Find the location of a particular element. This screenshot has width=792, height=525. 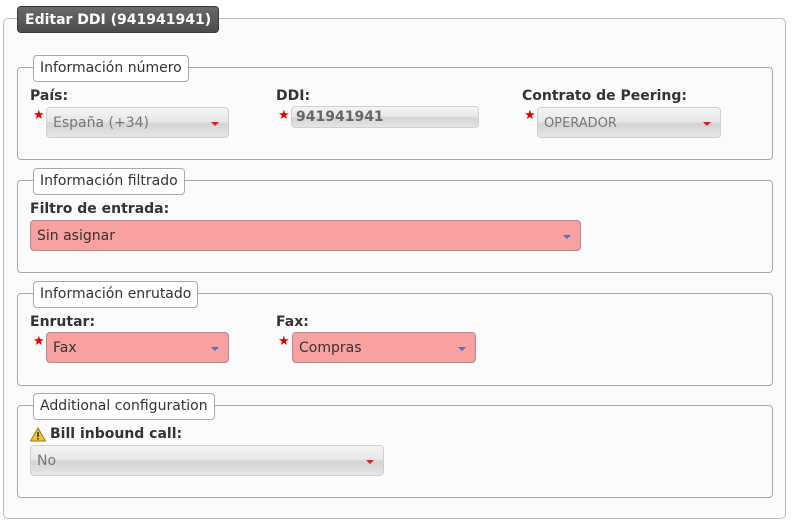

ddi-label: DDI: is located at coordinates (293, 96).